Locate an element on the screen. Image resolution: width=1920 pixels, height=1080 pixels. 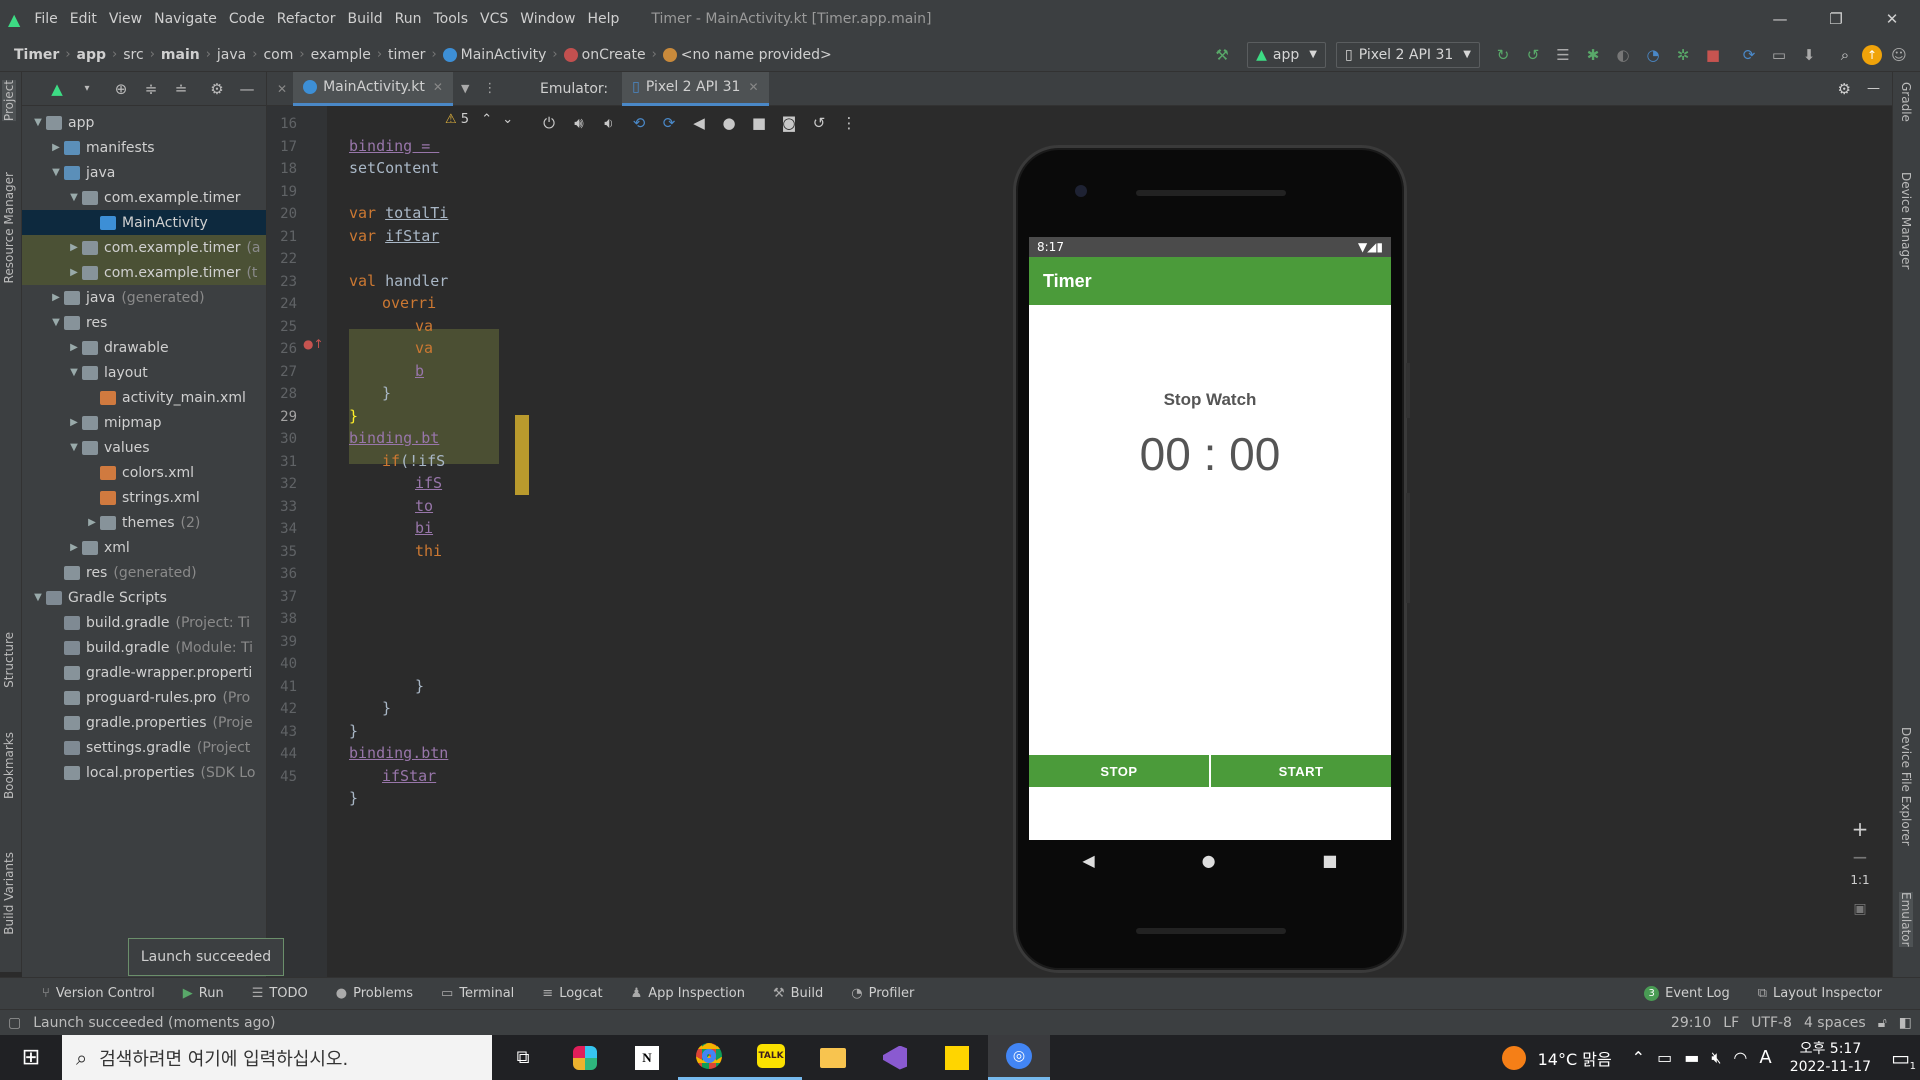
attach-debugger-icon: ✲ is located at coordinates (1683, 55).